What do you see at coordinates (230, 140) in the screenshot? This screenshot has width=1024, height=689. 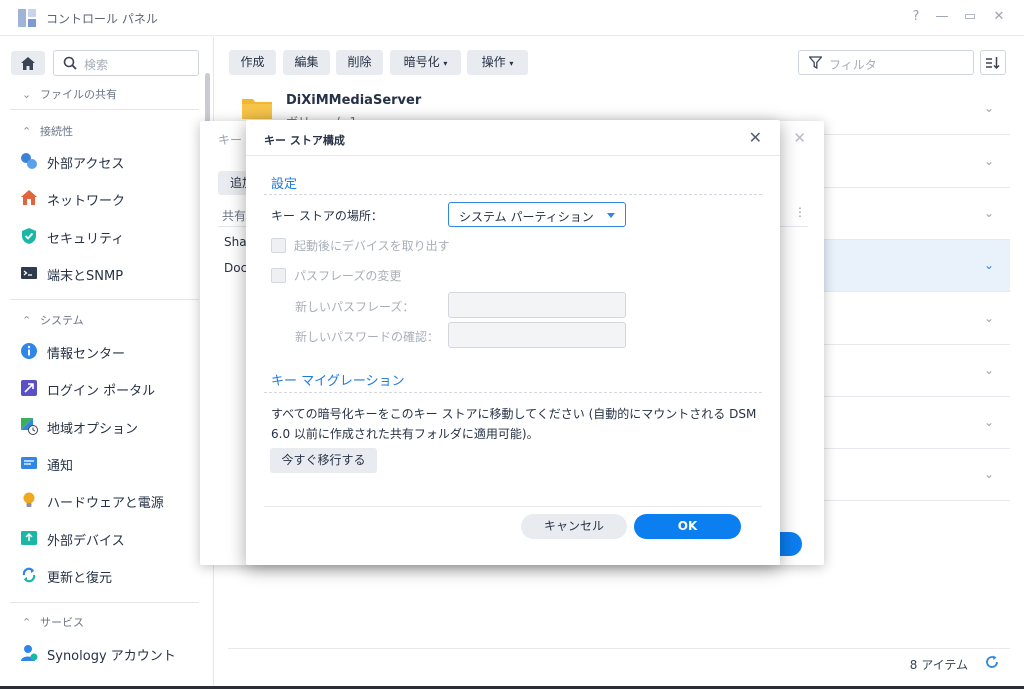 I see `dialog-title: キー` at bounding box center [230, 140].